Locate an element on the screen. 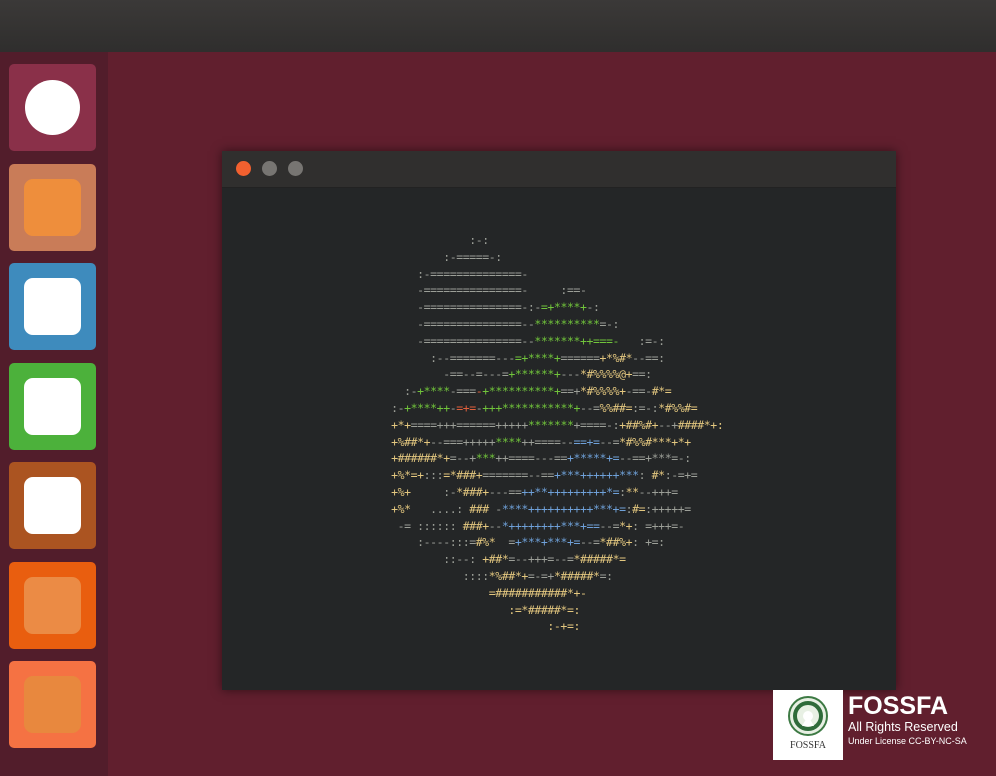 The width and height of the screenshot is (996, 776). maximize-button is located at coordinates (295, 168).